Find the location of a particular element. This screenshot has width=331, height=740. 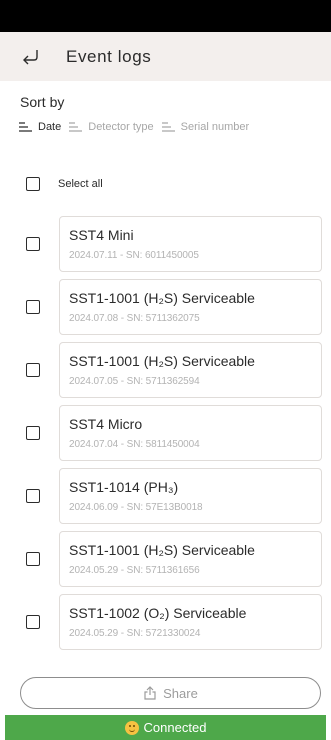

detector-name: SST4 Mini is located at coordinates (101, 235).